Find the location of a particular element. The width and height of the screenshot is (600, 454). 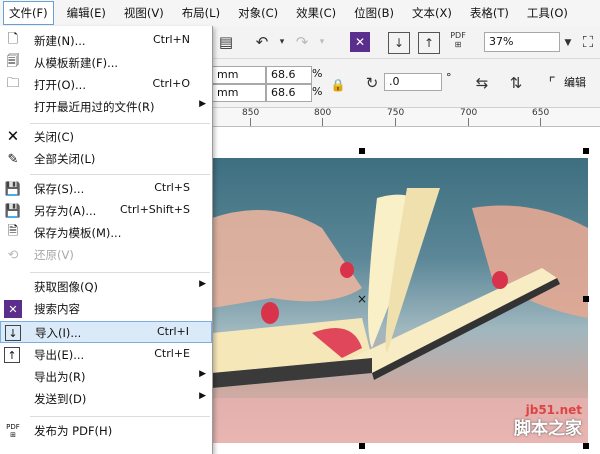

selection-handle-bottom is located at coordinates (362, 446).